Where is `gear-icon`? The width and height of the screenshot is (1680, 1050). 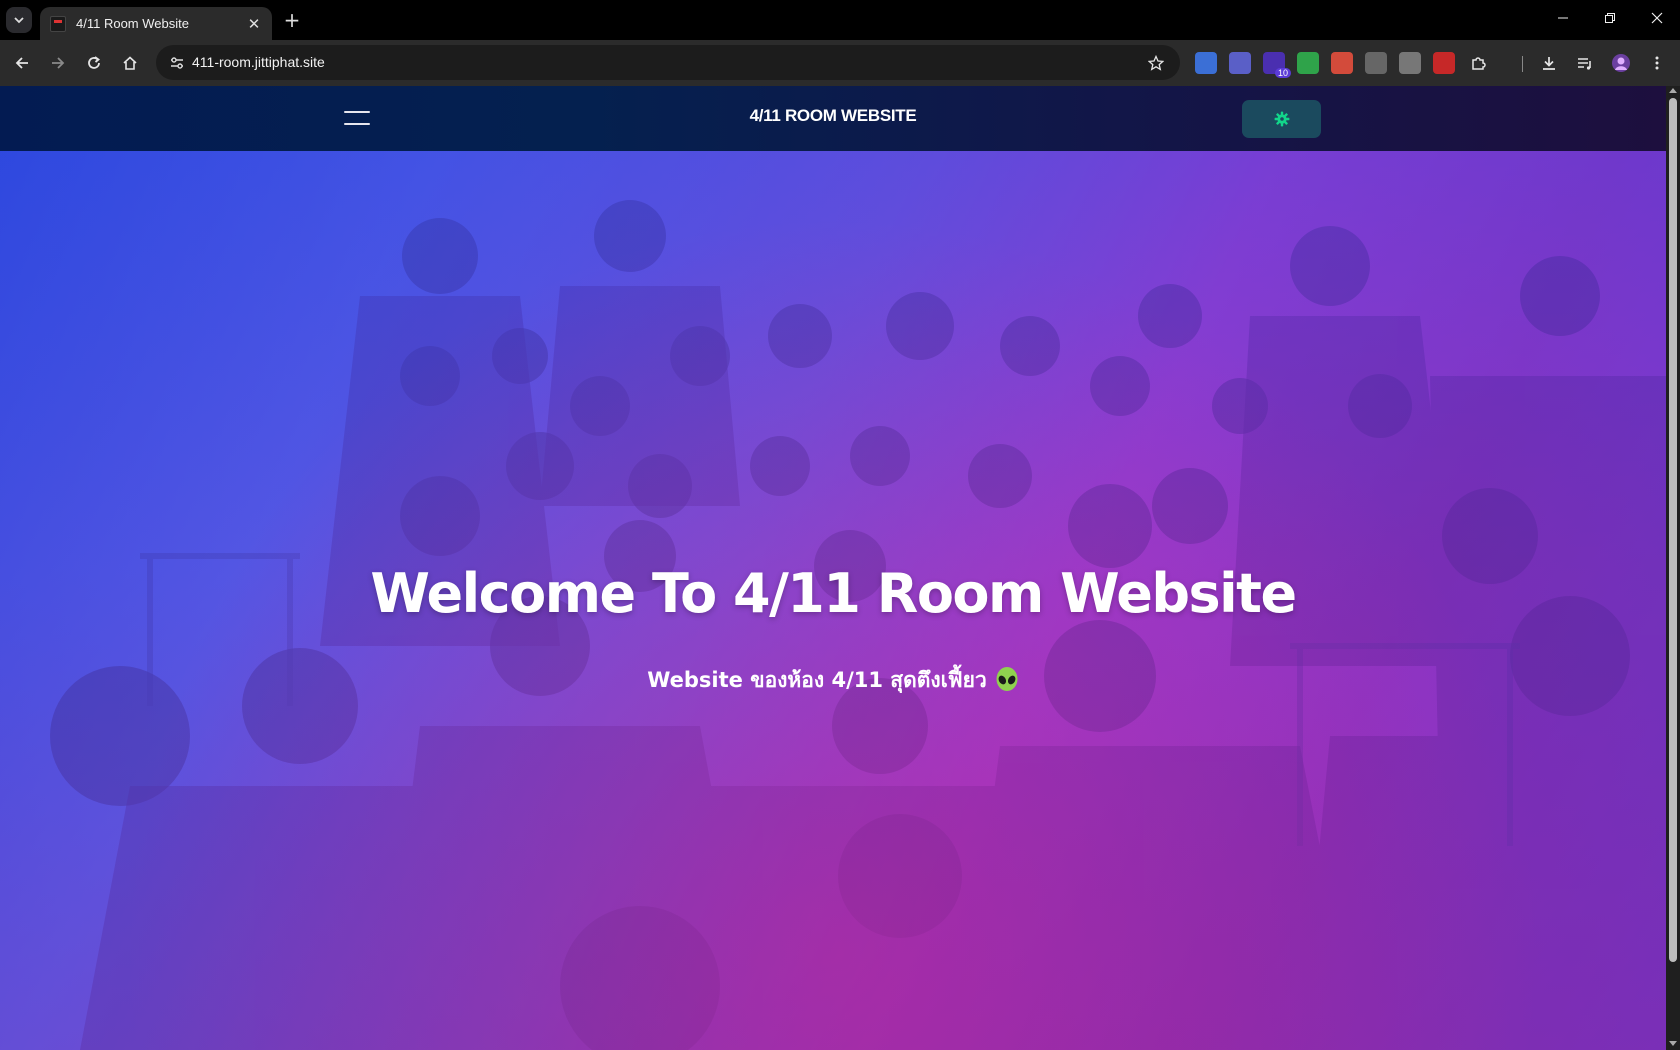
gear-icon is located at coordinates (1281, 119).